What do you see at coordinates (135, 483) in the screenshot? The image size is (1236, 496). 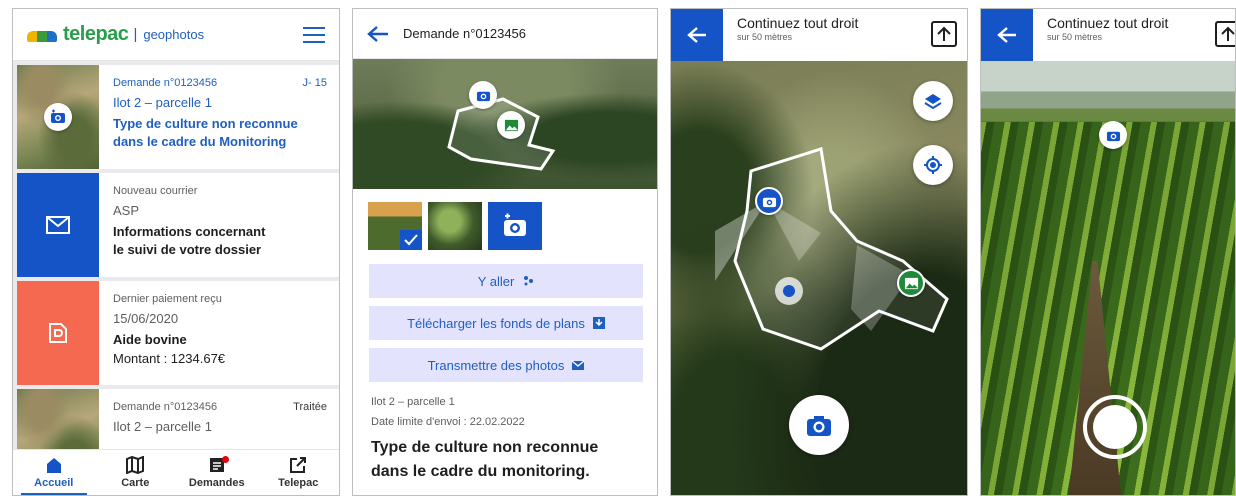 I see `nav-label: Carte` at bounding box center [135, 483].